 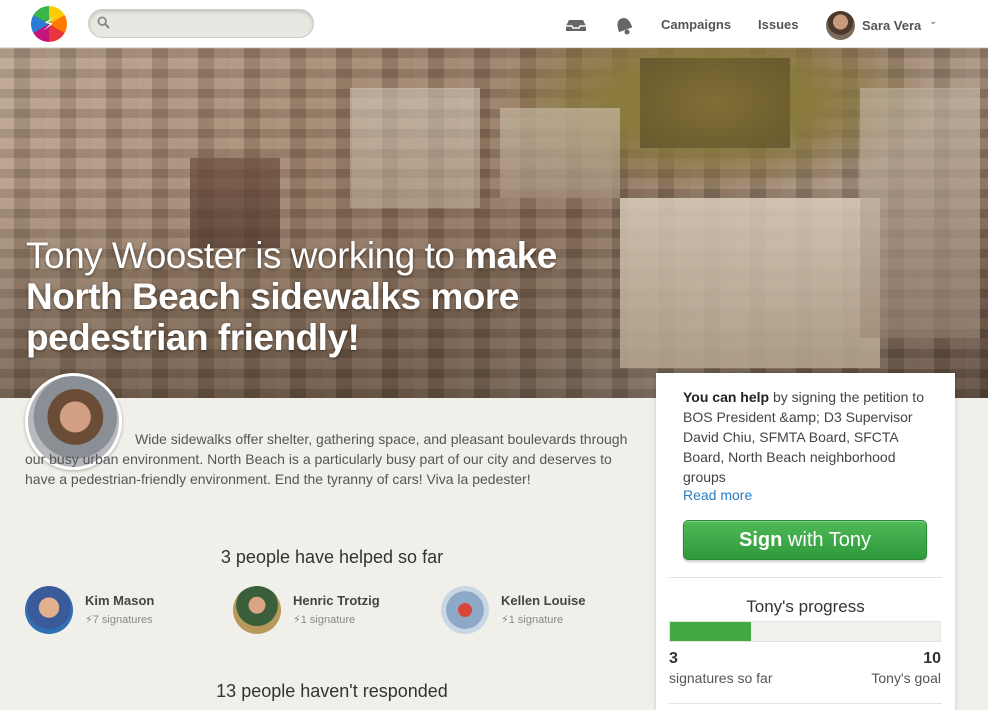 What do you see at coordinates (891, 25) in the screenshot?
I see `user-name: Sara Vera` at bounding box center [891, 25].